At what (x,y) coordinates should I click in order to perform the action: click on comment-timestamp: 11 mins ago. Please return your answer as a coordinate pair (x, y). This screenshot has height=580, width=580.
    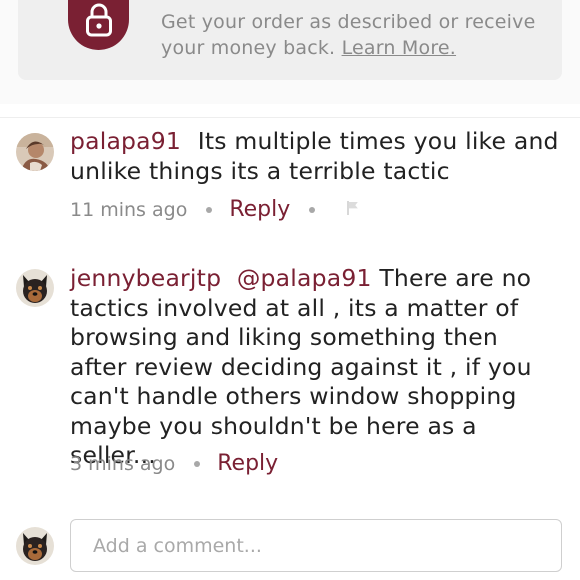
    Looking at the image, I should click on (129, 210).